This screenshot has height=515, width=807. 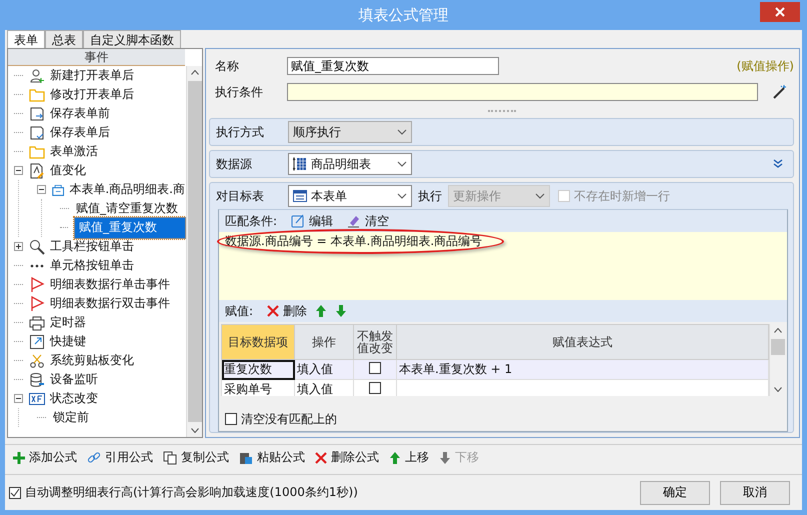 What do you see at coordinates (132, 39) in the screenshot?
I see `tab: 自定义脚本函数` at bounding box center [132, 39].